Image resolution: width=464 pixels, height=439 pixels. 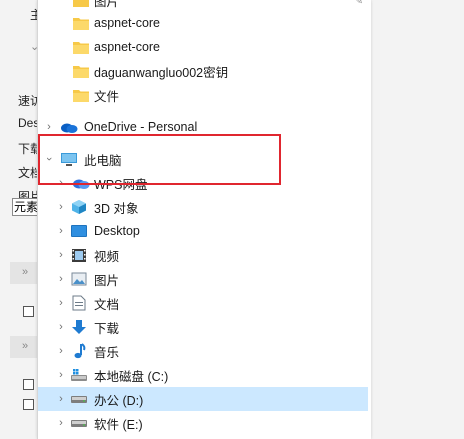 What do you see at coordinates (203, 47) in the screenshot?
I see `tree-item-aspnet-core-2: aspnet-core` at bounding box center [203, 47].